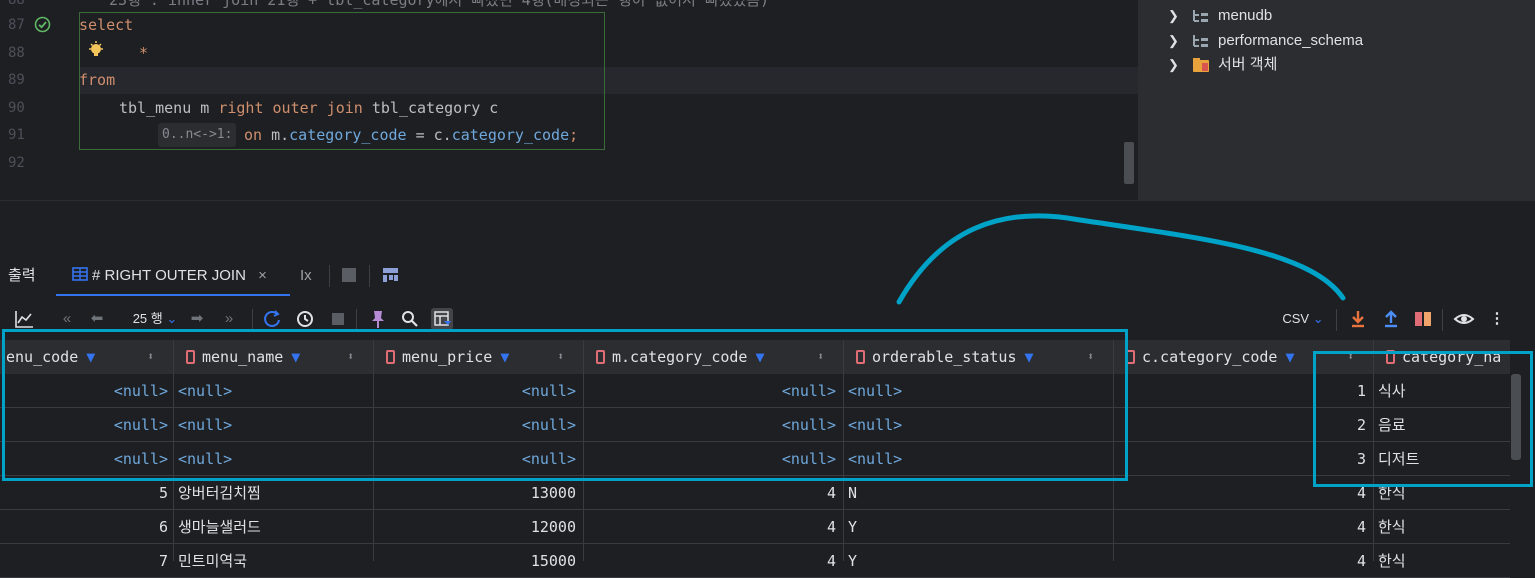  I want to click on tab-result: # RIGHT OUTER JOIN ×, so click(169, 276).